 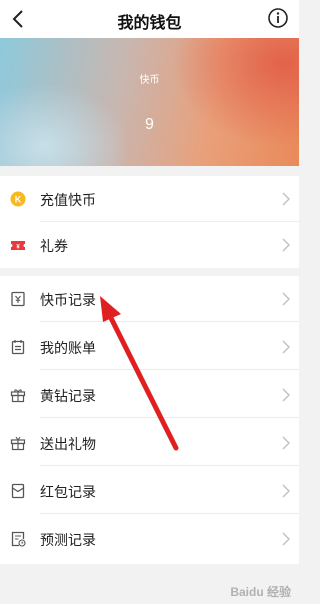 I want to click on coupon-icon: ¥, so click(x=18, y=245).